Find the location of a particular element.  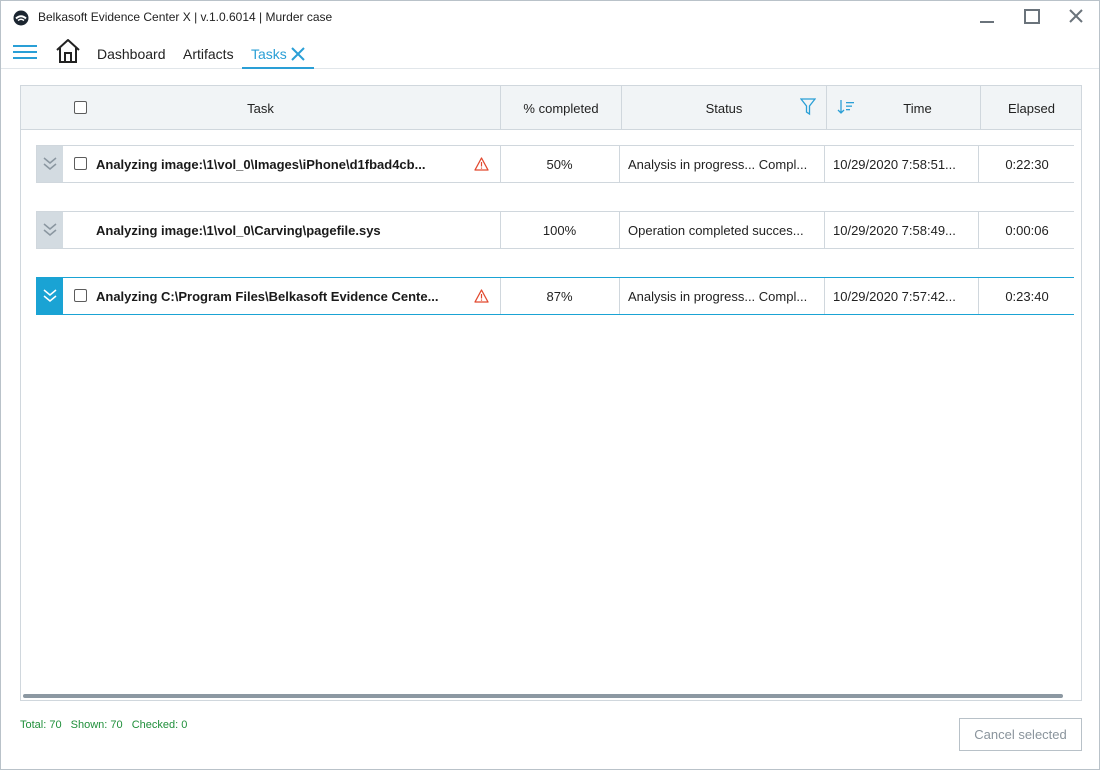

percent-cell: 100% is located at coordinates (560, 230).